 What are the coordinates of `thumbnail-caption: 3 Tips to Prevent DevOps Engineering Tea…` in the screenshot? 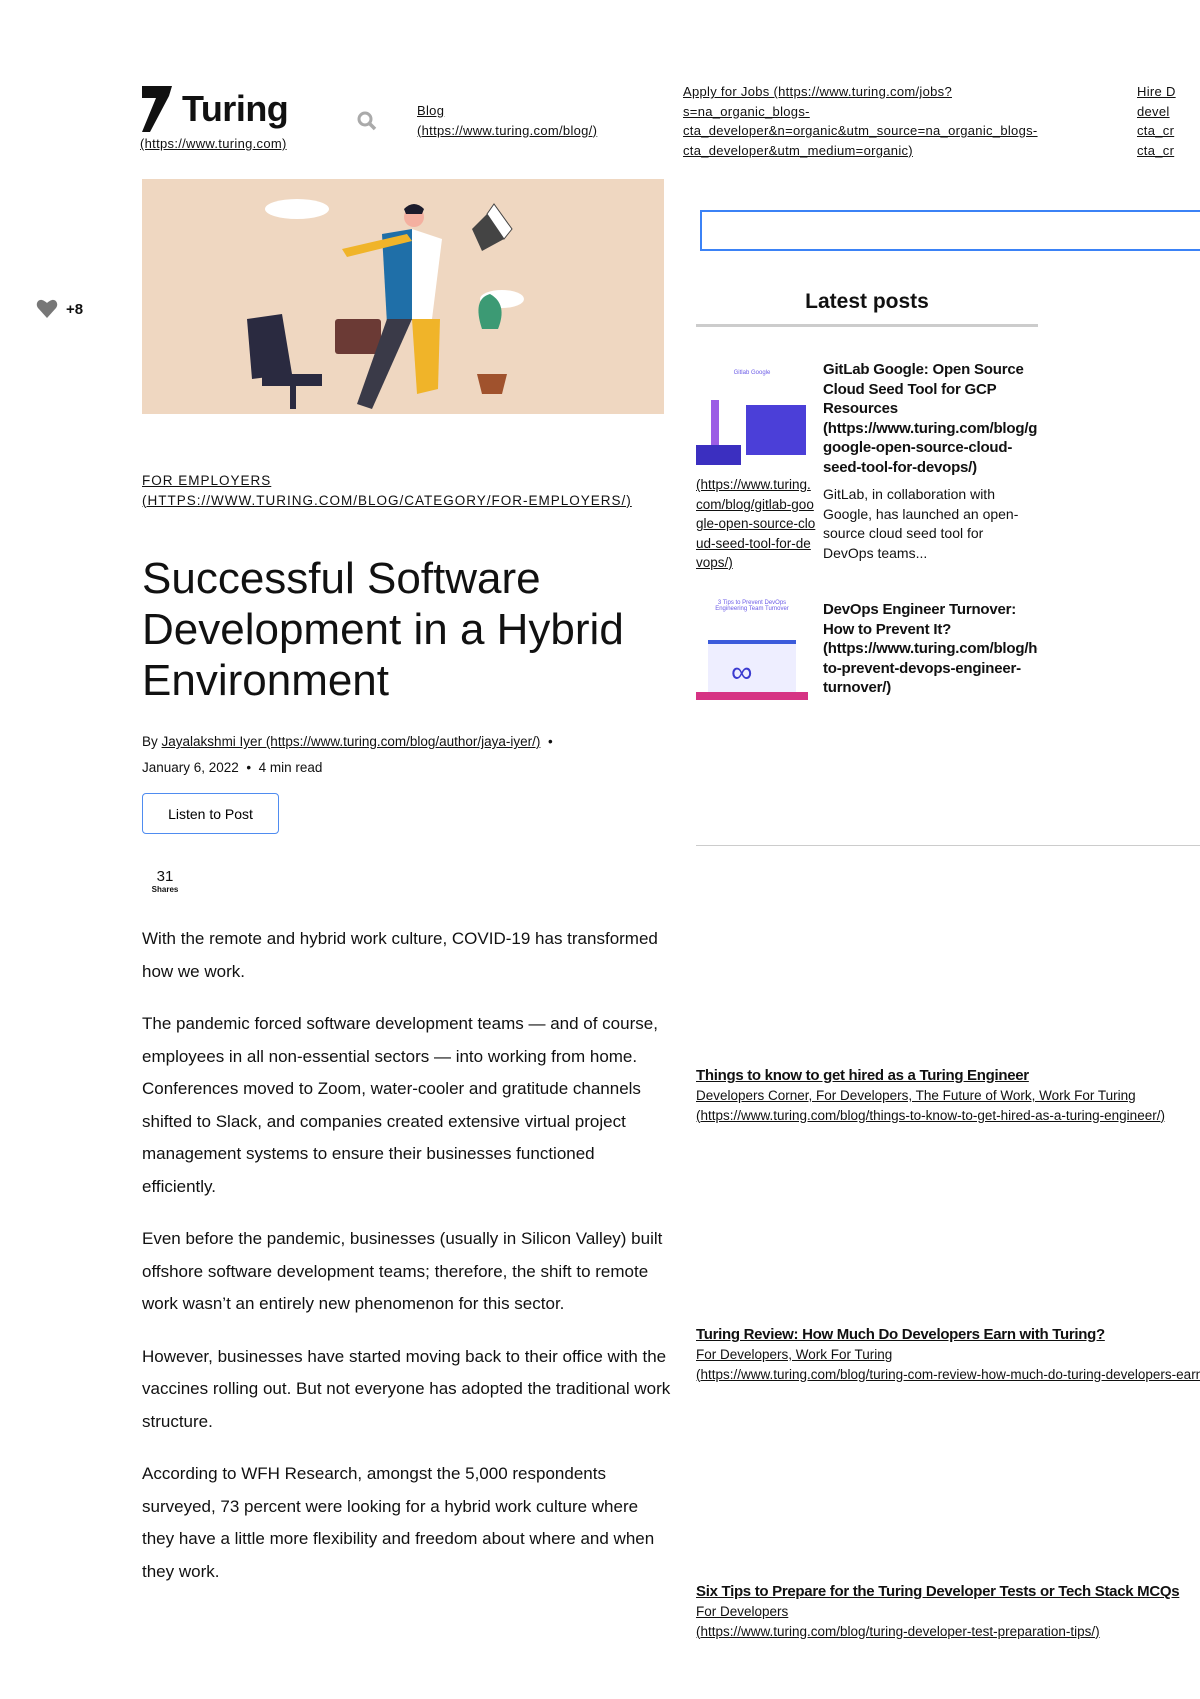 It's located at (752, 606).